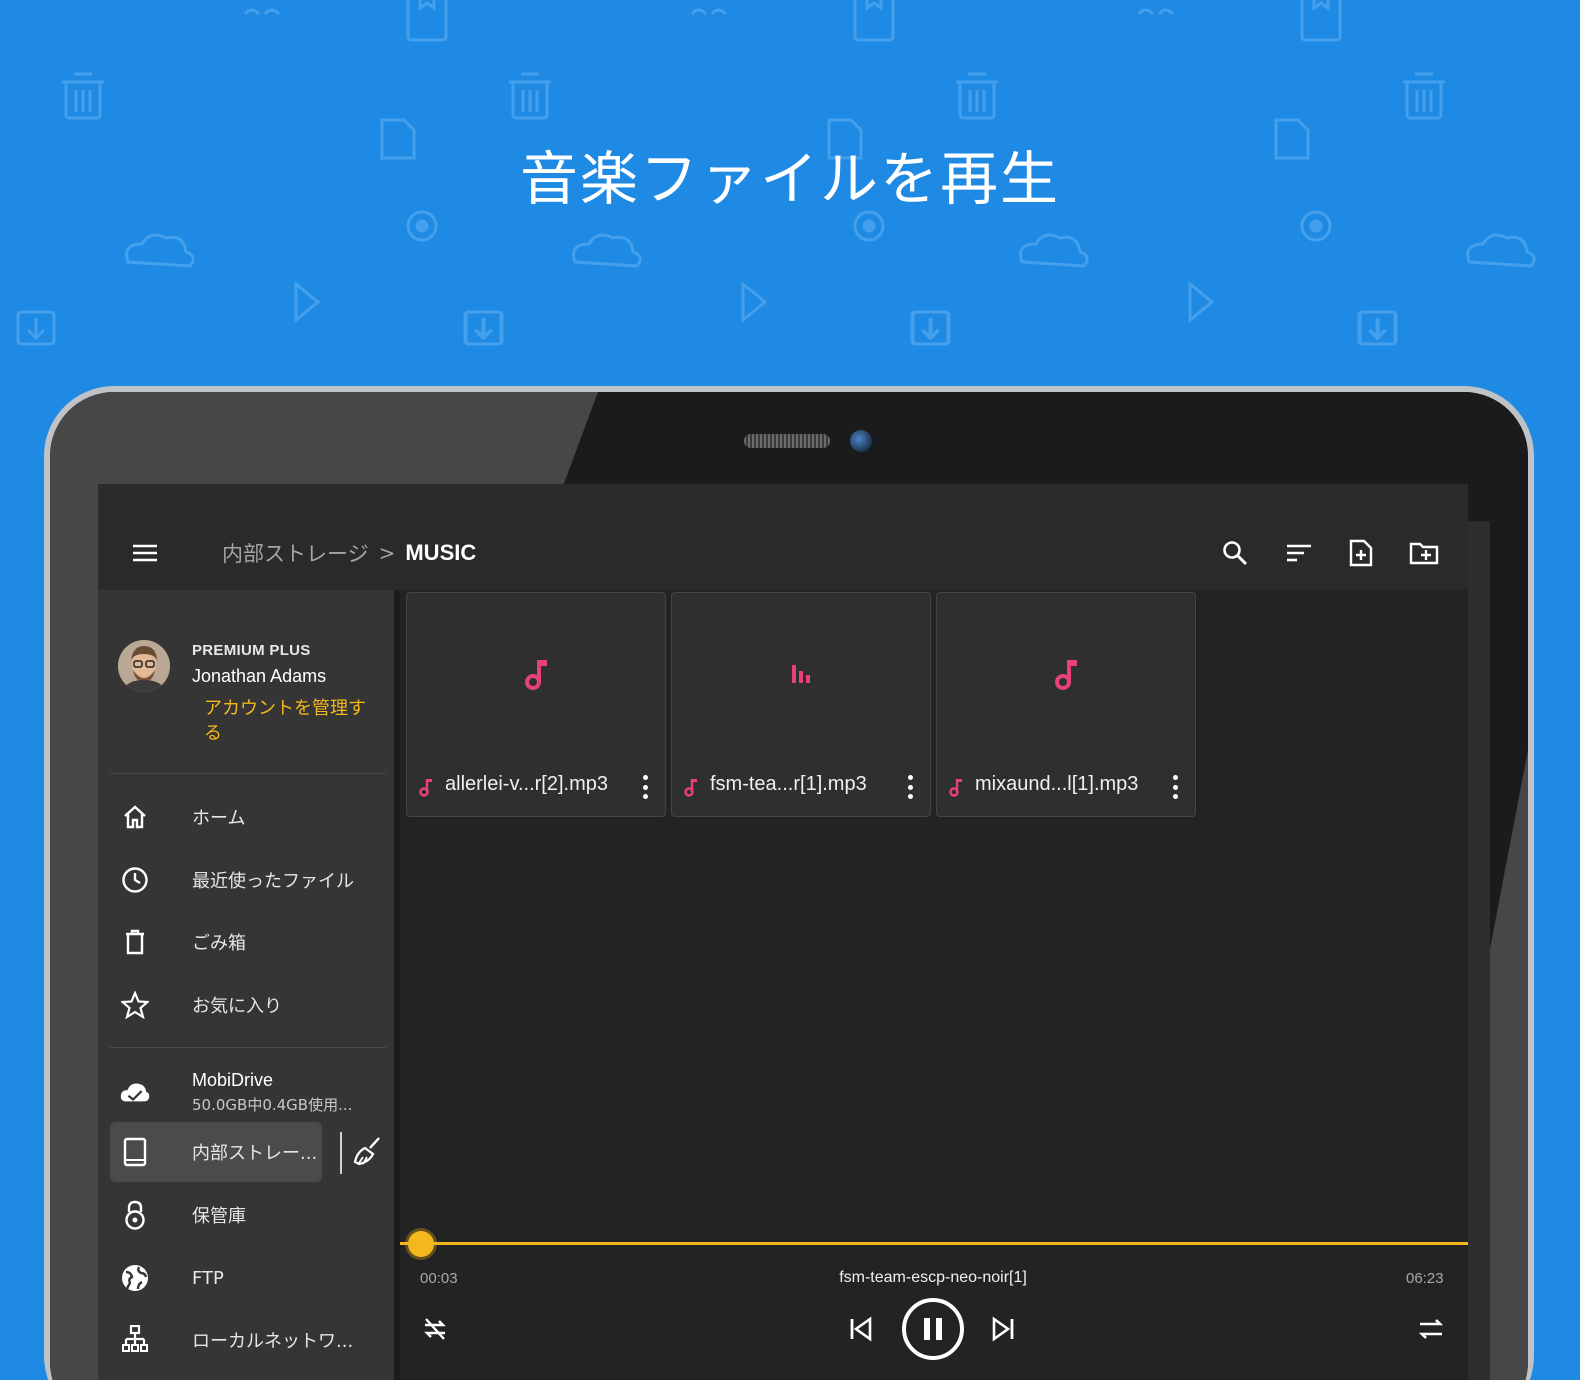  I want to click on file-name: mixaund...l[1].mp3, so click(1057, 784).